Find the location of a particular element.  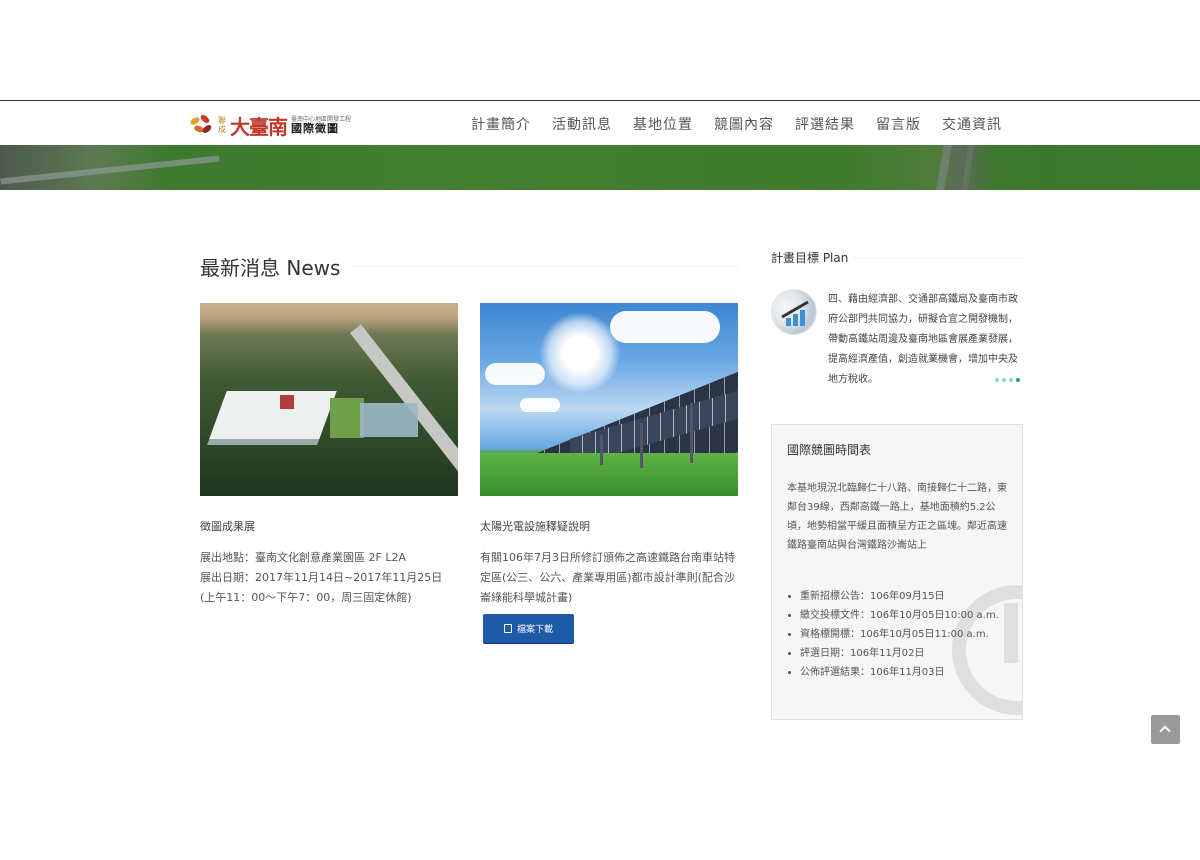

nav-item-activity: 活動訊息 is located at coordinates (582, 124).